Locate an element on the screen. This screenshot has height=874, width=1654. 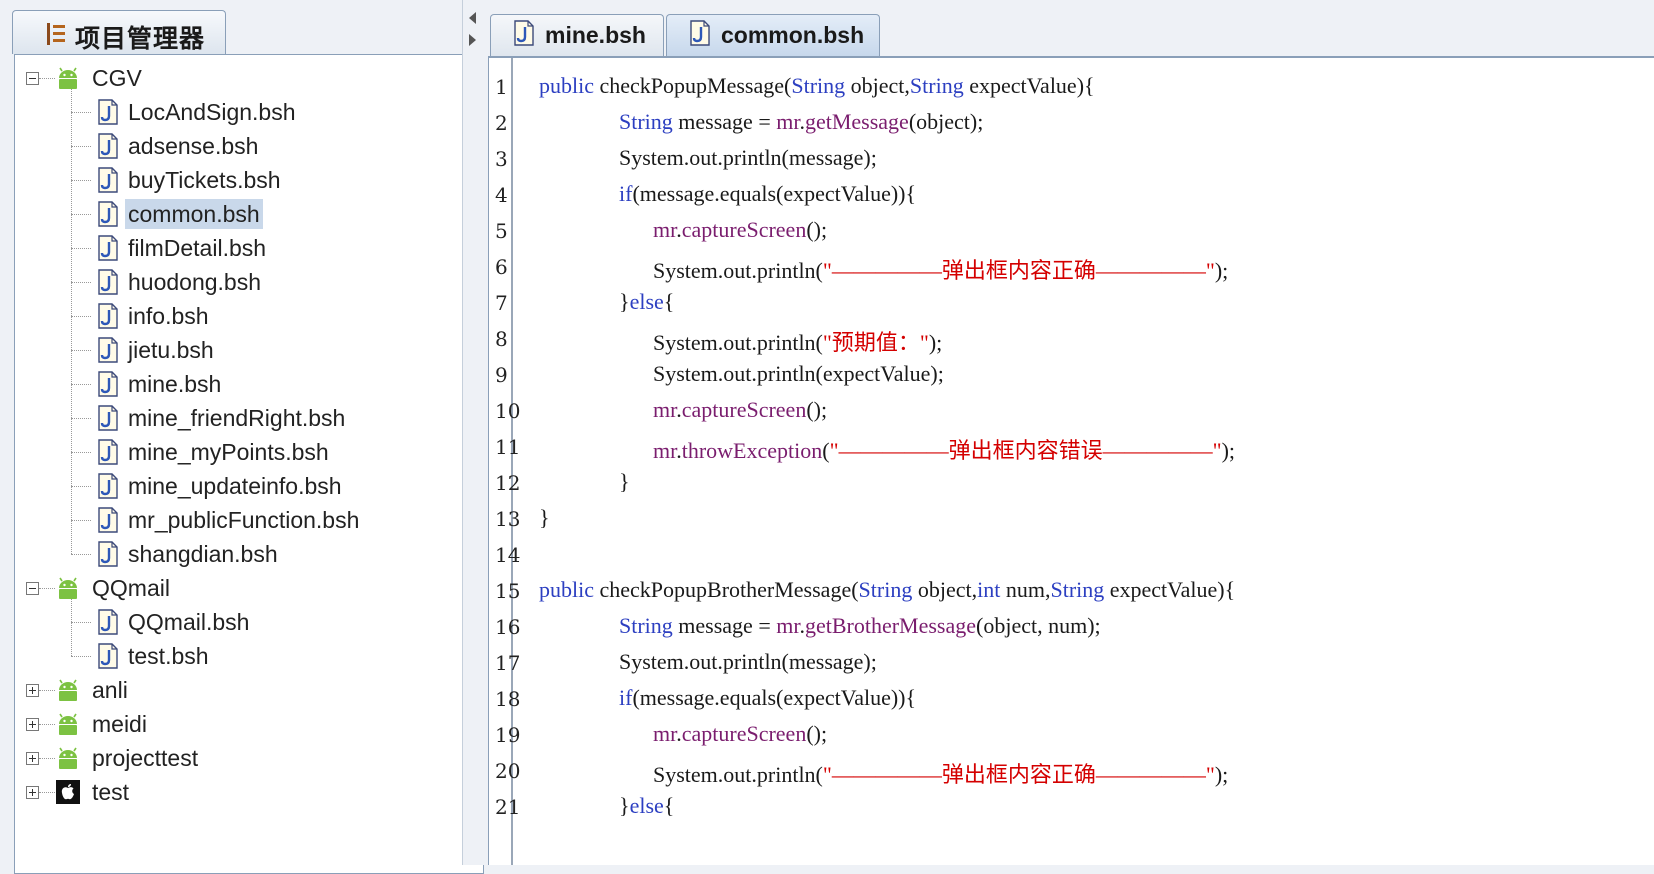
panel-splitter is located at coordinates (473, 432).